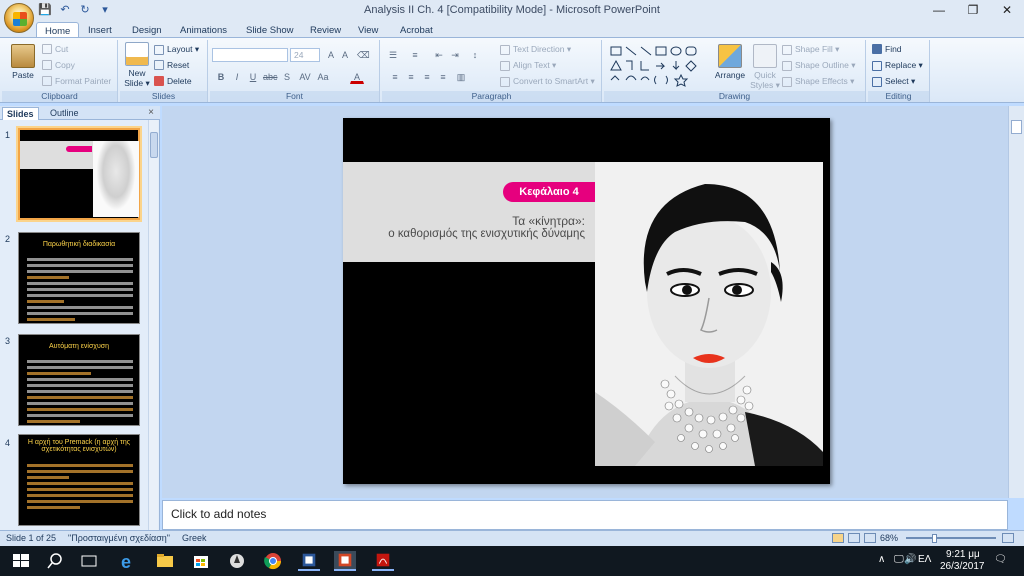 This screenshot has height=576, width=1024. I want to click on italic-icon: I, so click(237, 77).